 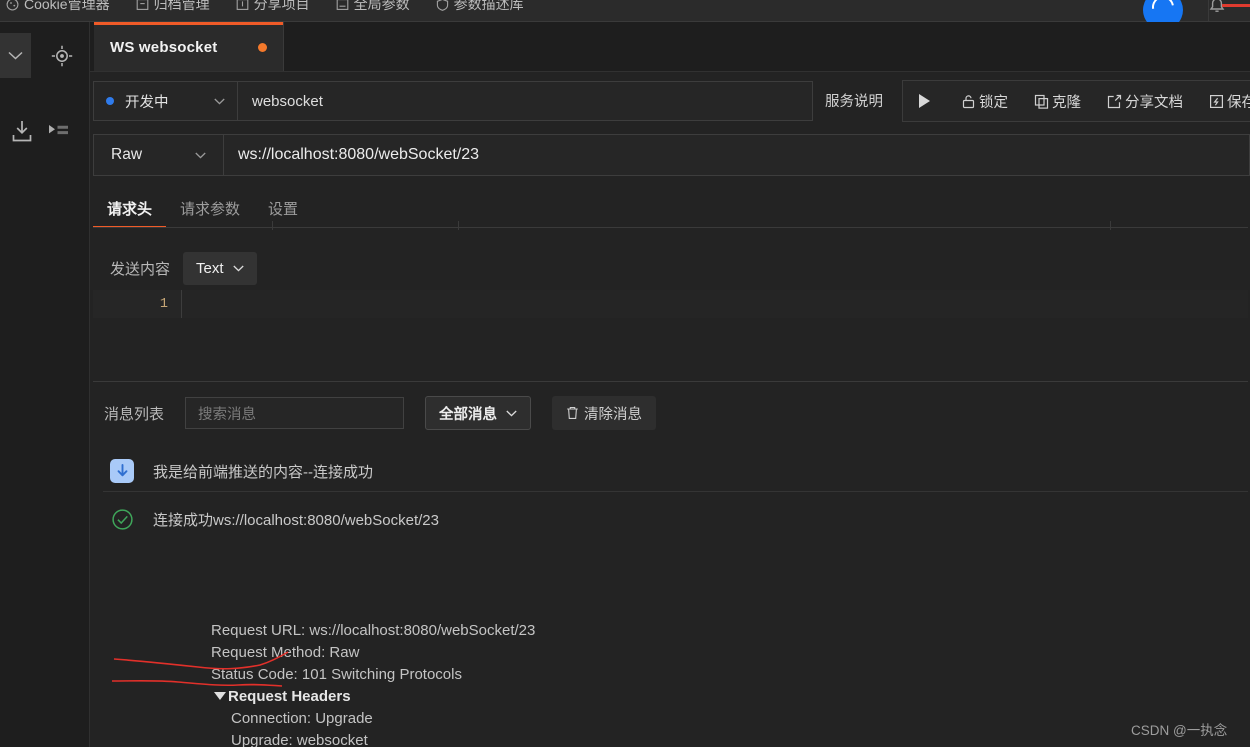 I want to click on detail-header-upgrade: Upgrade: websocket, so click(x=299, y=739).